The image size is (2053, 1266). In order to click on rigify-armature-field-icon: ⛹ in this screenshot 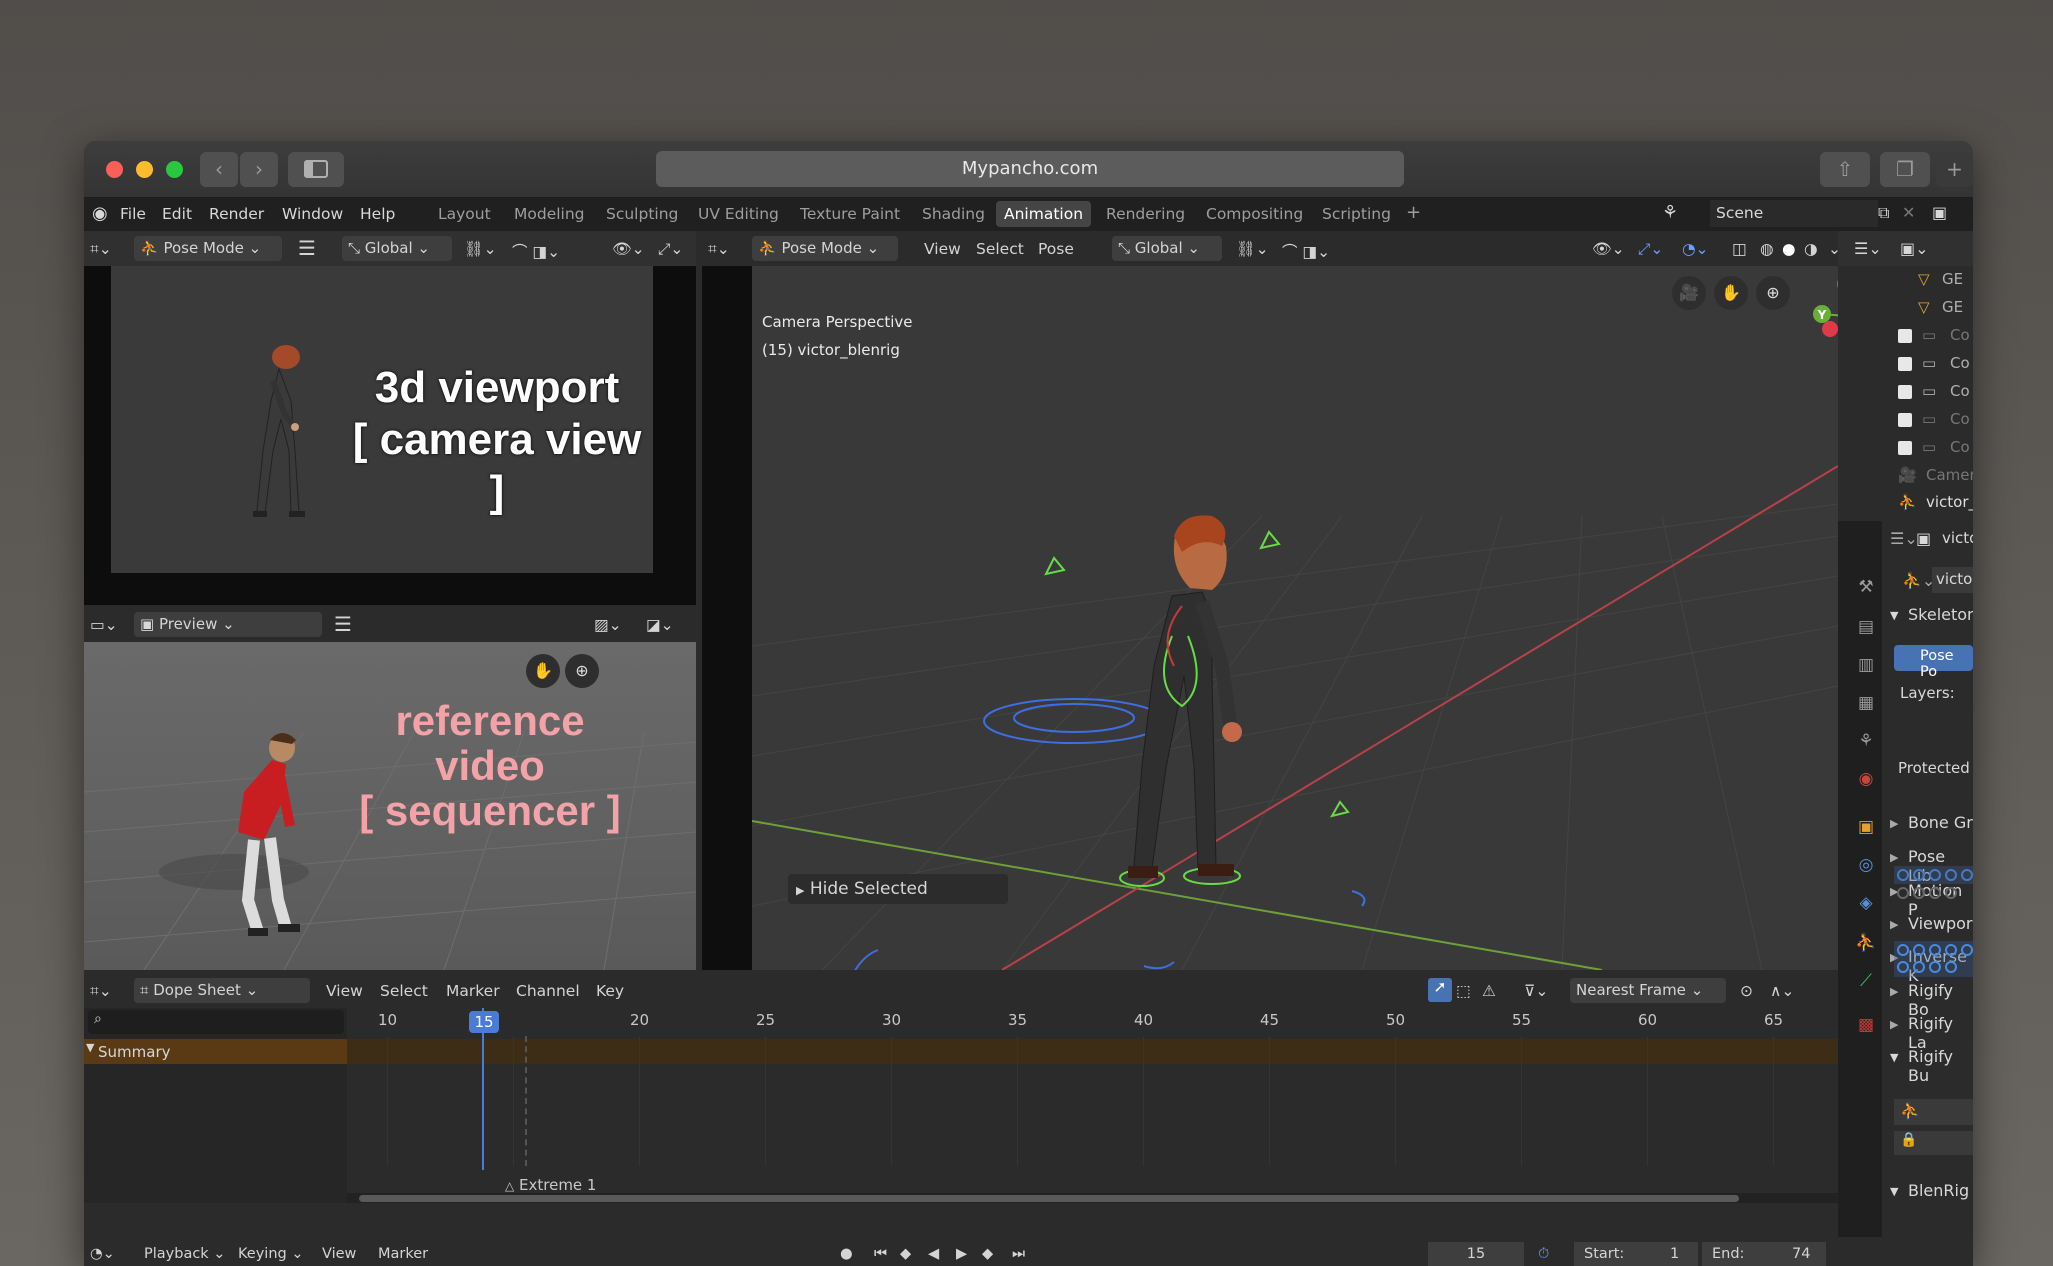, I will do `click(1933, 1112)`.